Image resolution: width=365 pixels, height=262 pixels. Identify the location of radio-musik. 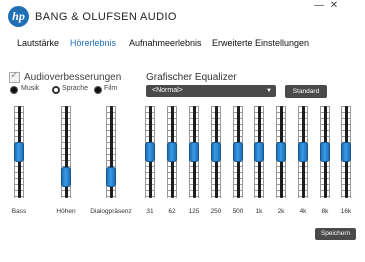
(14, 90).